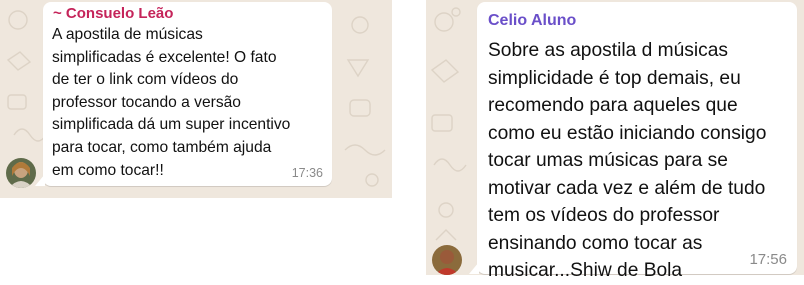 The height and width of the screenshot is (285, 804). What do you see at coordinates (307, 173) in the screenshot?
I see `message-timestamp: 17:36` at bounding box center [307, 173].